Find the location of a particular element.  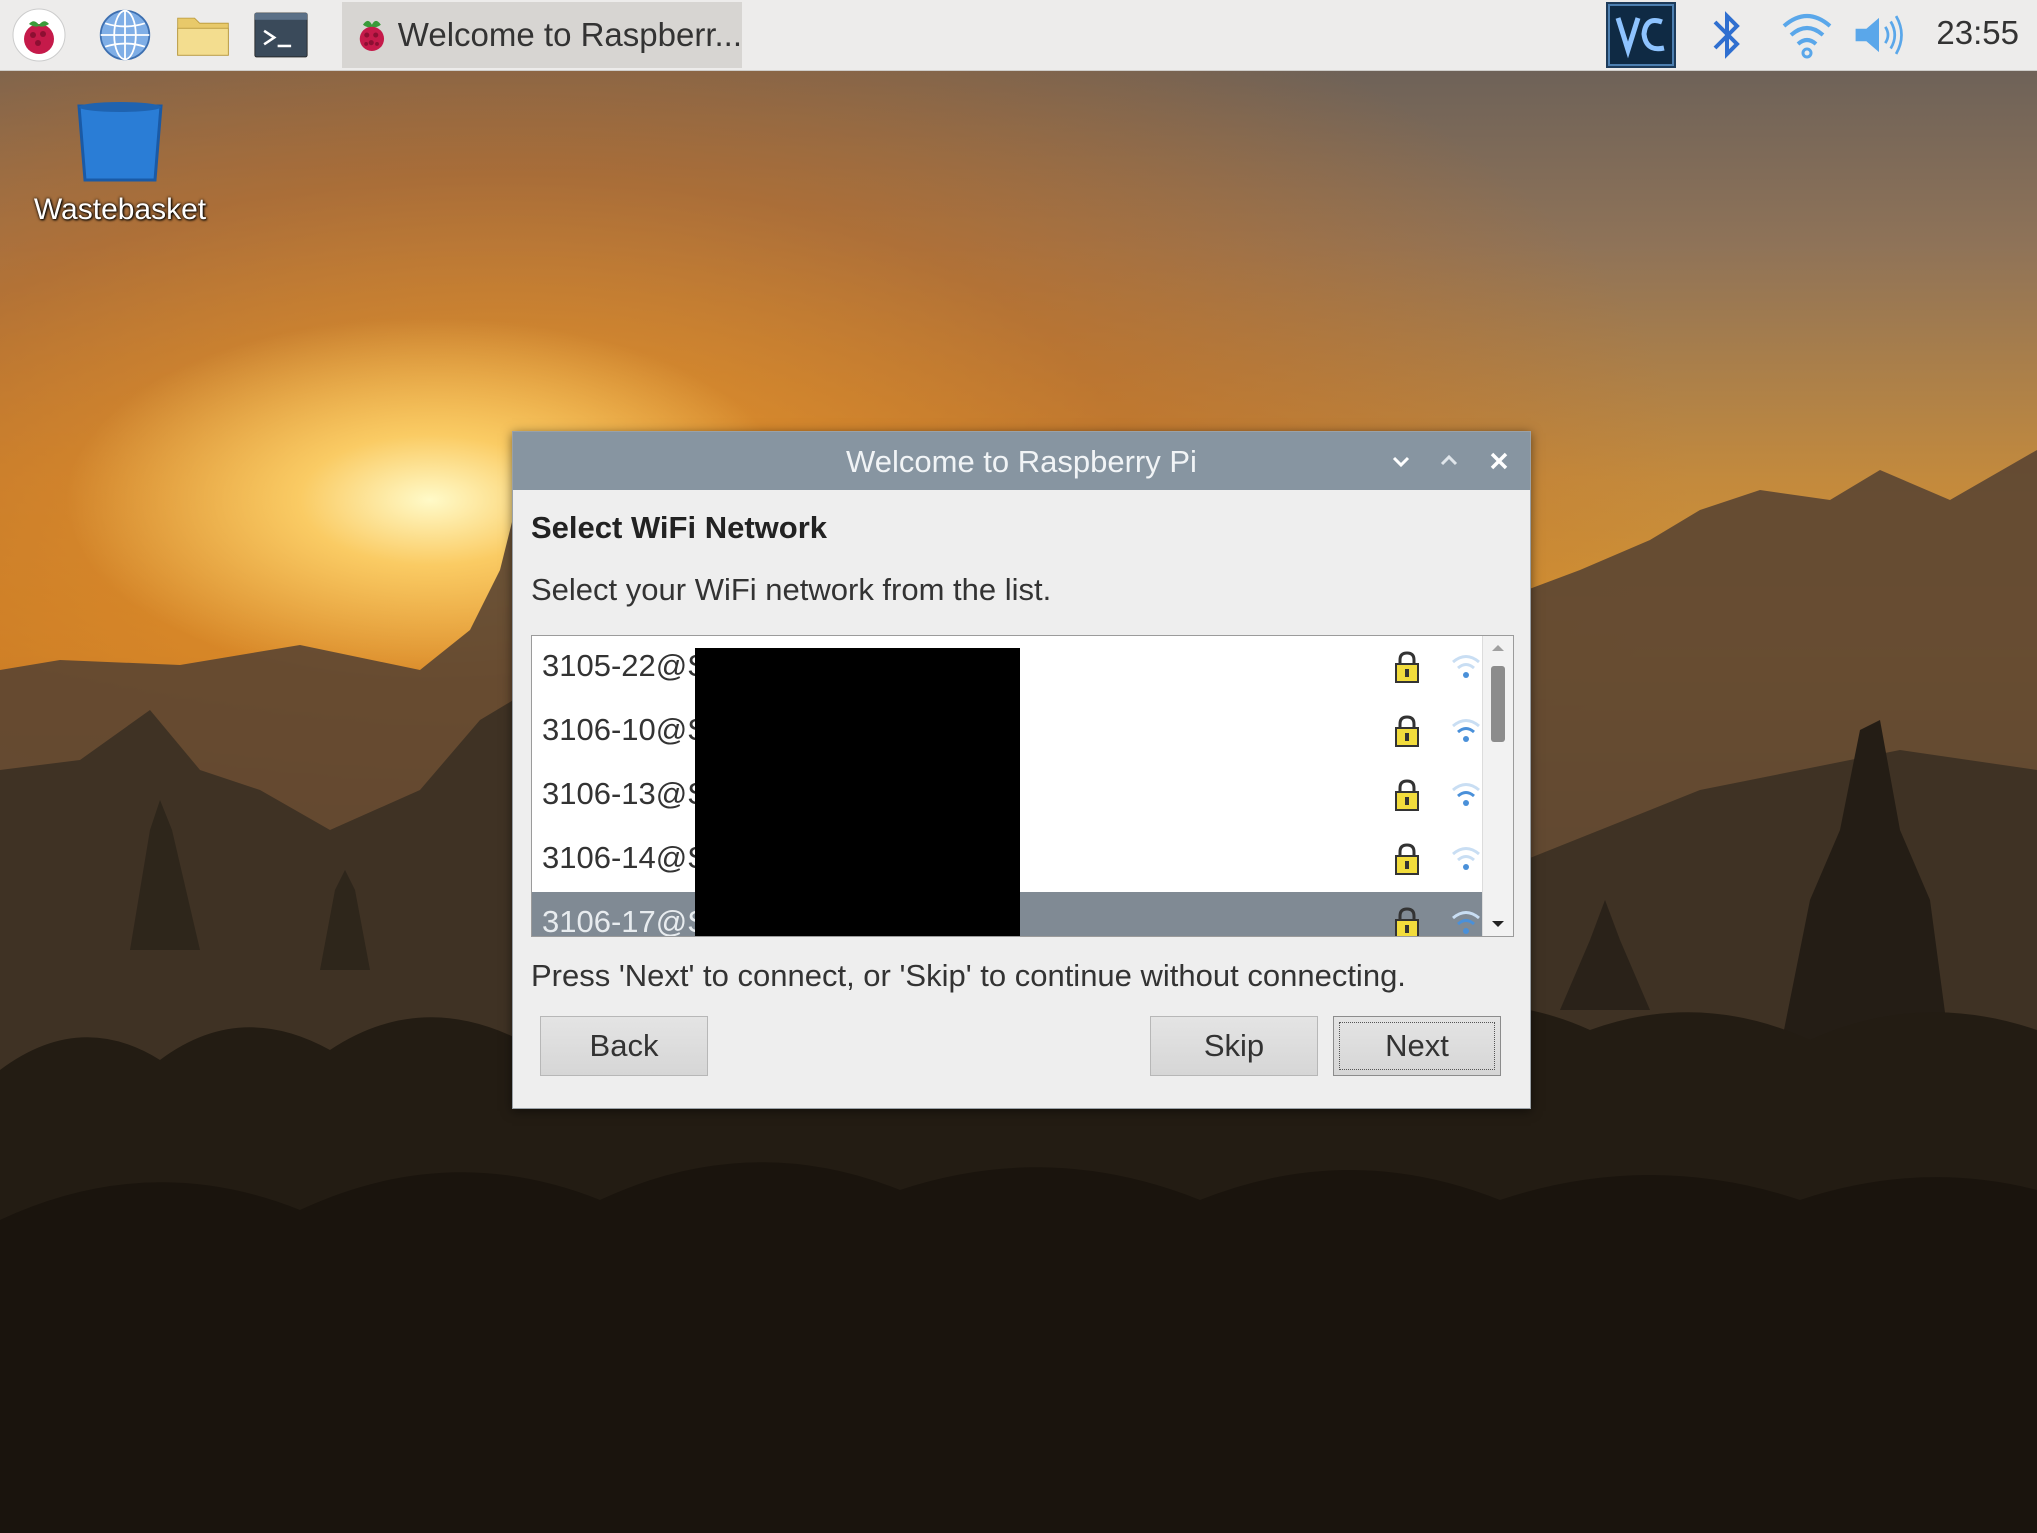

vnc-tray-button is located at coordinates (1641, 35).